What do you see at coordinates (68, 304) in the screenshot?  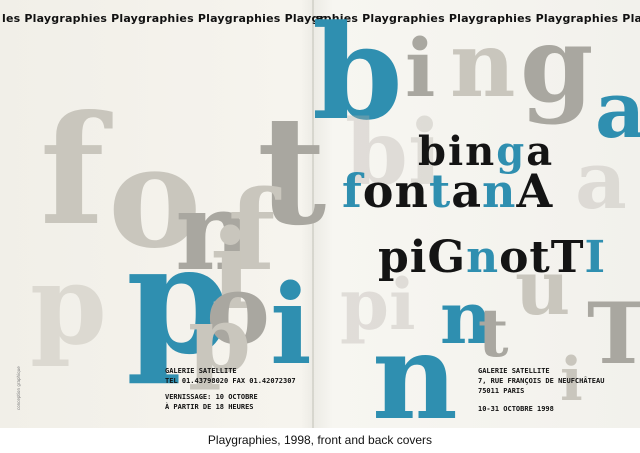 I see `deco-letter-p-ghost: p` at bounding box center [68, 304].